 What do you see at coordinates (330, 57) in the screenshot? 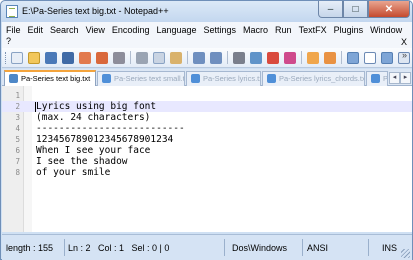
I see `sync-h-icon` at bounding box center [330, 57].